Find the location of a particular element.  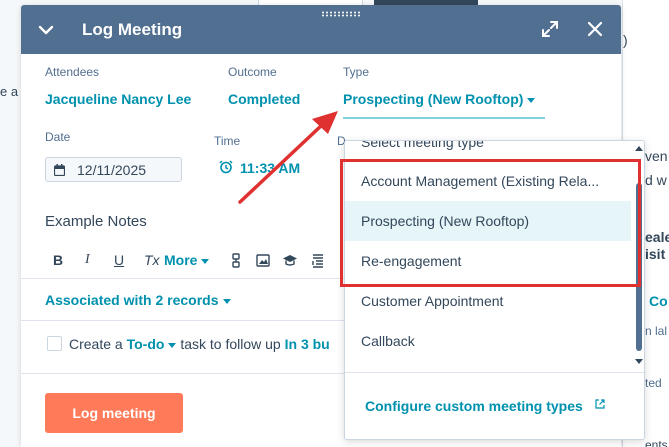

scroll-up-icon is located at coordinates (639, 148).